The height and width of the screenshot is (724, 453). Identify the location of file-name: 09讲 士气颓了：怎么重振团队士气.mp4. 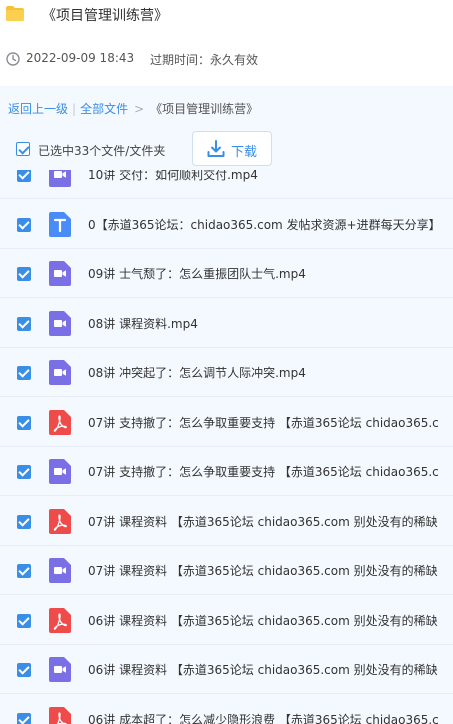
(197, 273).